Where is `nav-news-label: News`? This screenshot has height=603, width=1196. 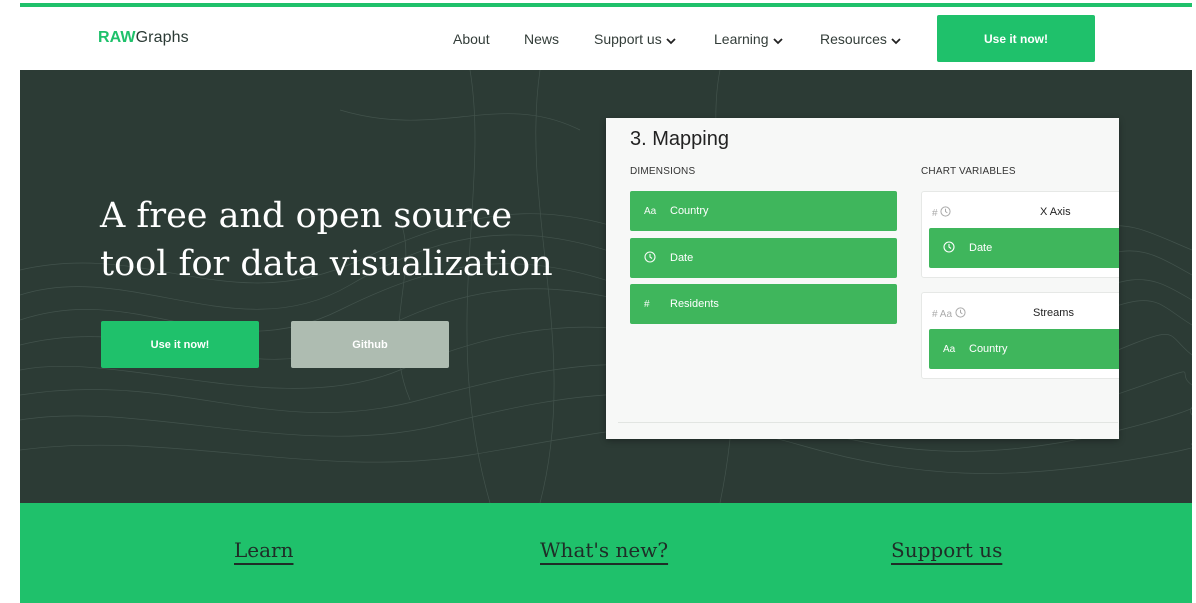
nav-news-label: News is located at coordinates (542, 39).